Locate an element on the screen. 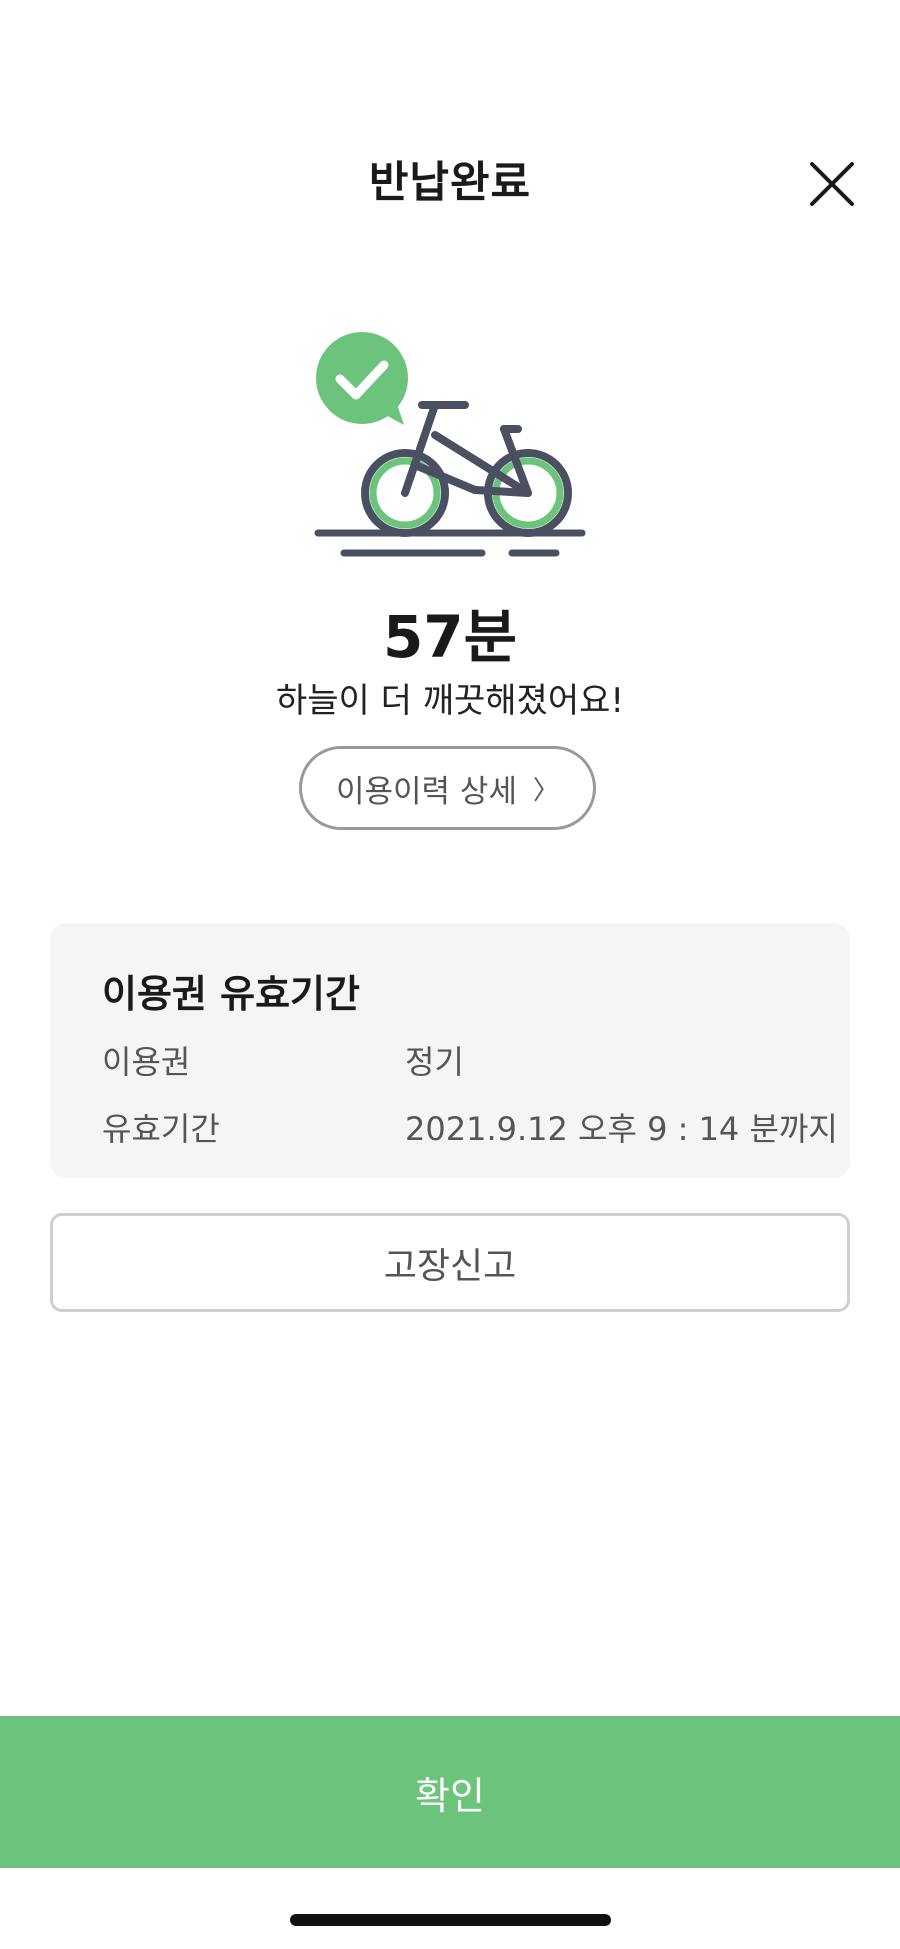 The height and width of the screenshot is (1949, 900). eco-message: 하늘이 더 깨끗해졌어요! is located at coordinates (450, 701).